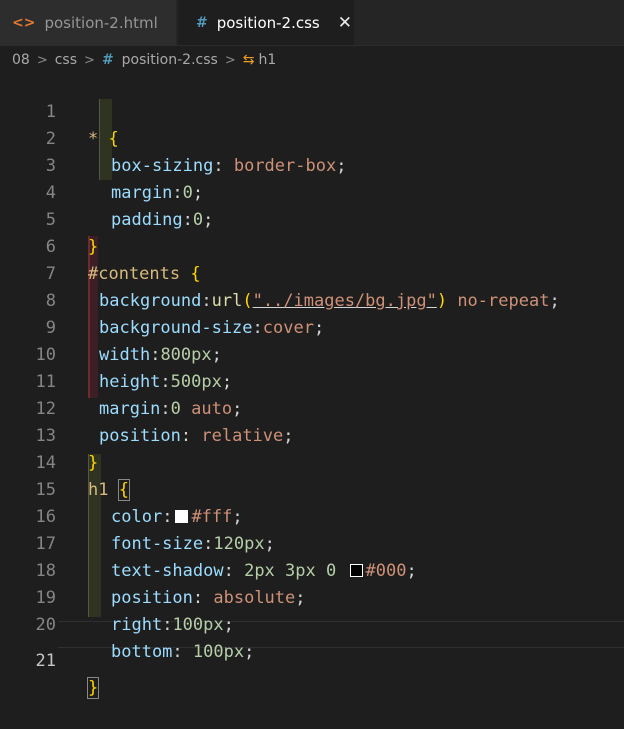  Describe the element at coordinates (312, 245) in the screenshot. I see `code-line: 6 #contents {` at that location.